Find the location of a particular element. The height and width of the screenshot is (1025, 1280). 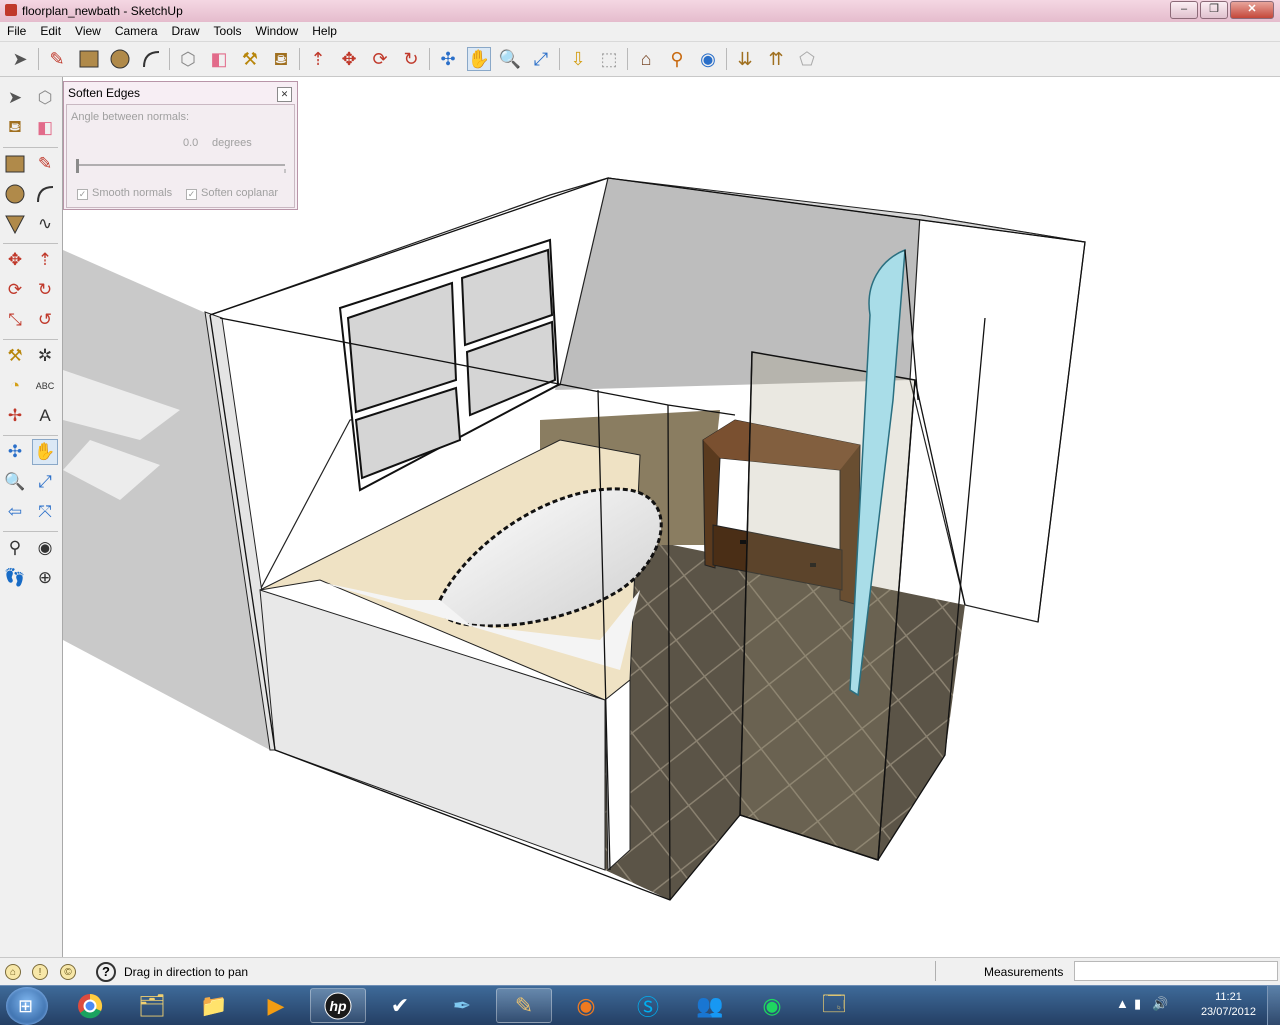

spotify-taskbar-icon: ◉ is located at coordinates (772, 1005).